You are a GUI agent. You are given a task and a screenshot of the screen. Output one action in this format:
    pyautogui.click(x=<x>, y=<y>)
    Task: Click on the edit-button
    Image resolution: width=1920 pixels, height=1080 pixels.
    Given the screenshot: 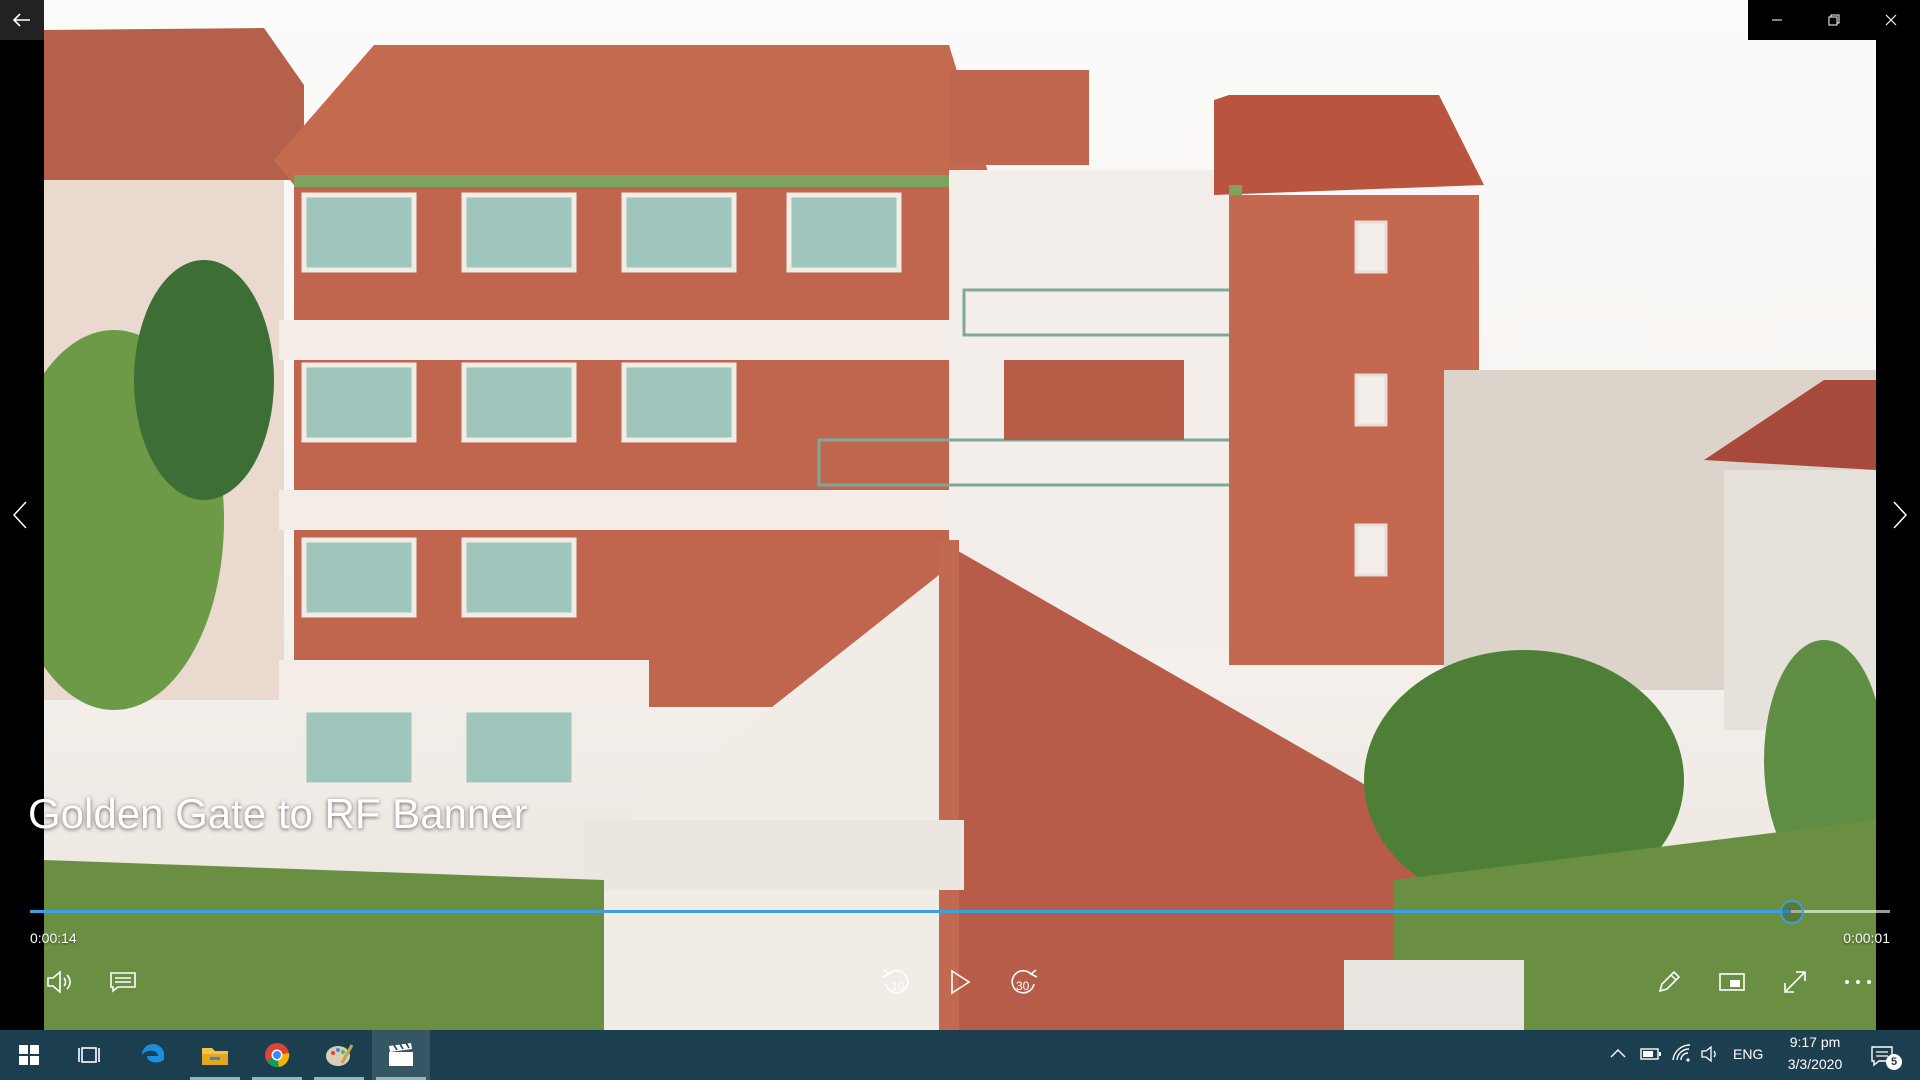 What is the action you would take?
    pyautogui.click(x=1669, y=982)
    